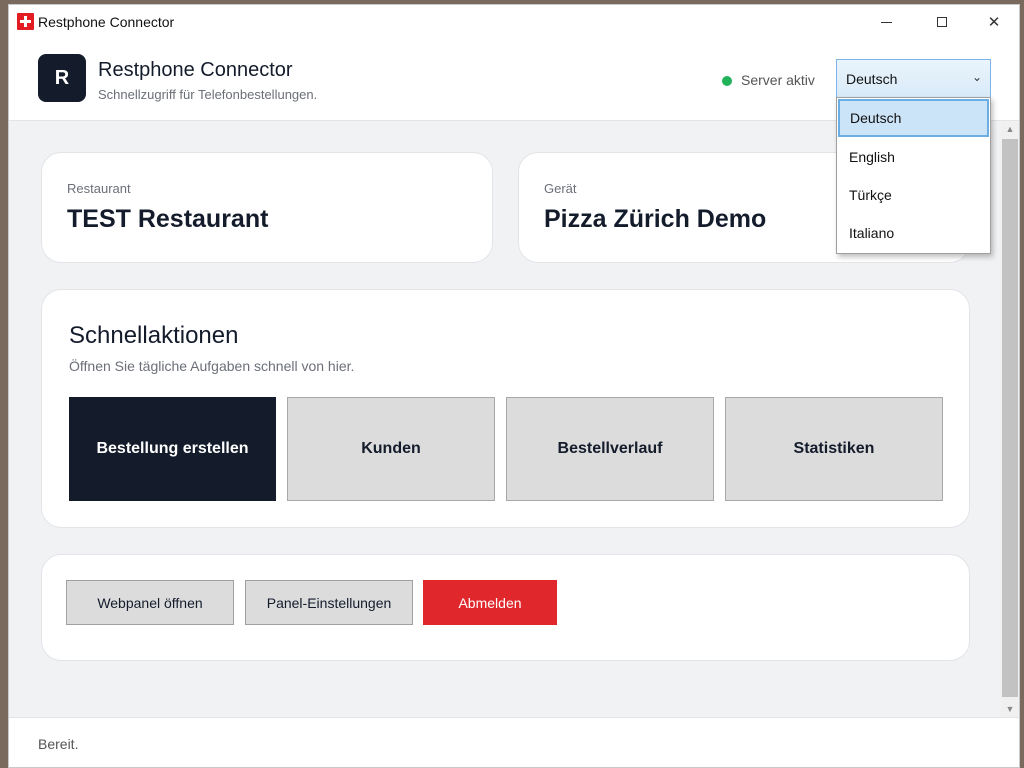 Image resolution: width=1024 pixels, height=768 pixels. Describe the element at coordinates (62, 78) in the screenshot. I see `app-logo: R` at that location.